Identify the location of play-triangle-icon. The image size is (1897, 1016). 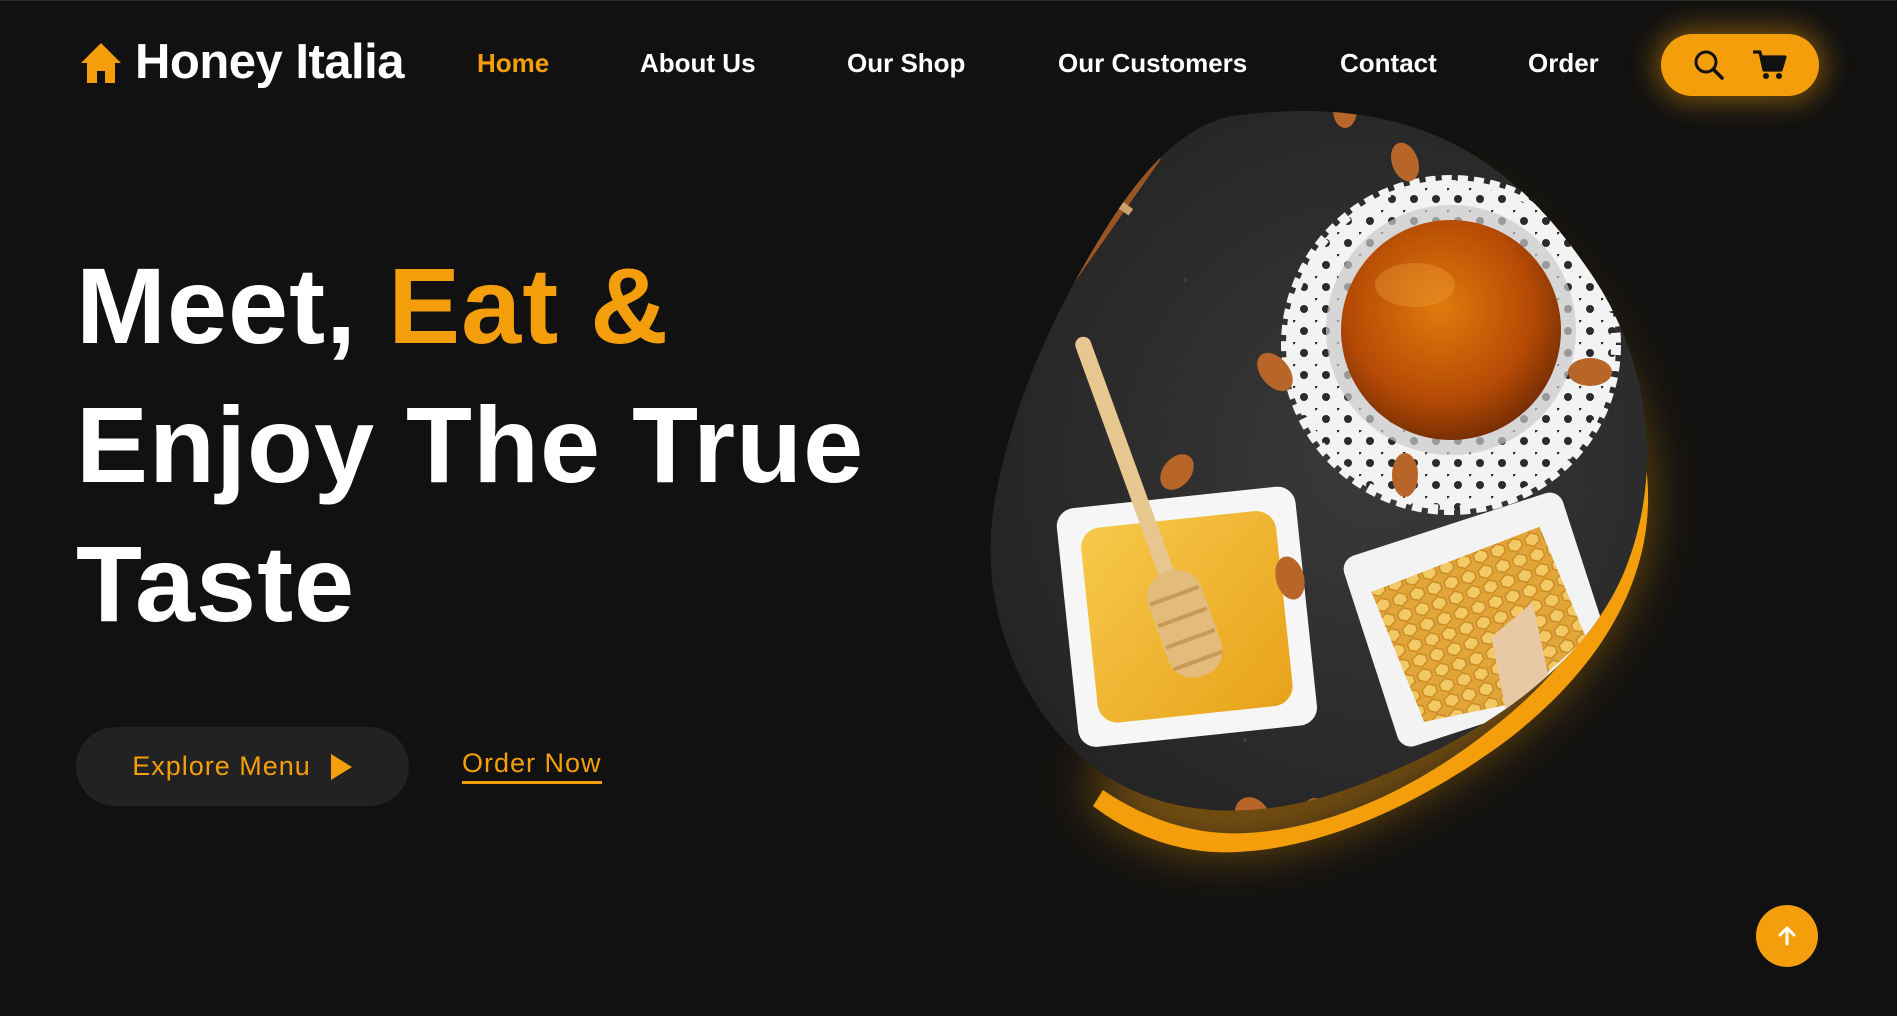
(341, 766).